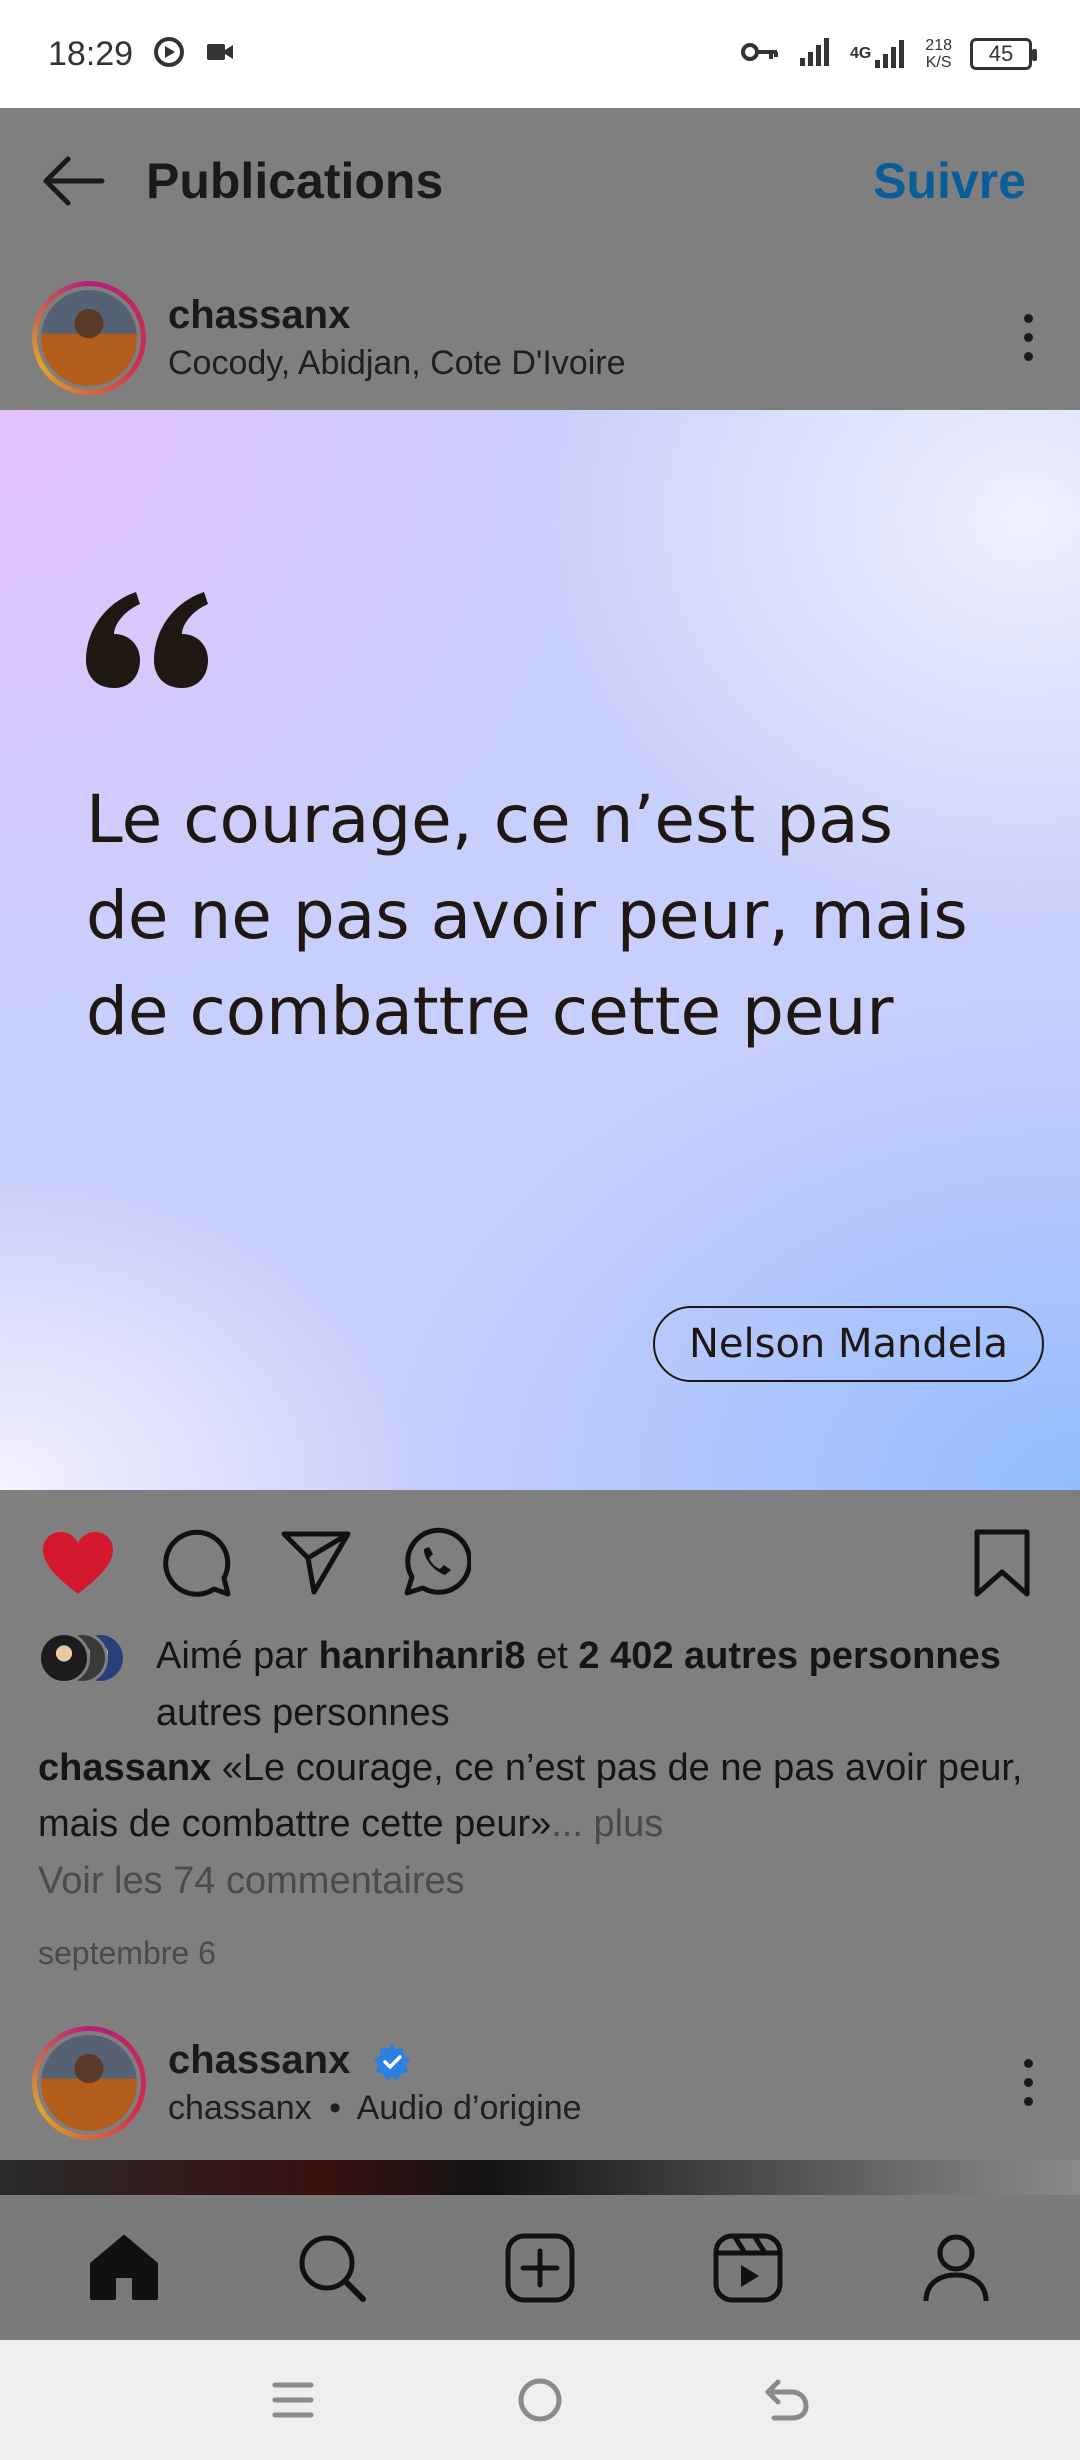 This screenshot has width=1080, height=2460. What do you see at coordinates (848, 1344) in the screenshot?
I see `quote-author: Nelson Mandela` at bounding box center [848, 1344].